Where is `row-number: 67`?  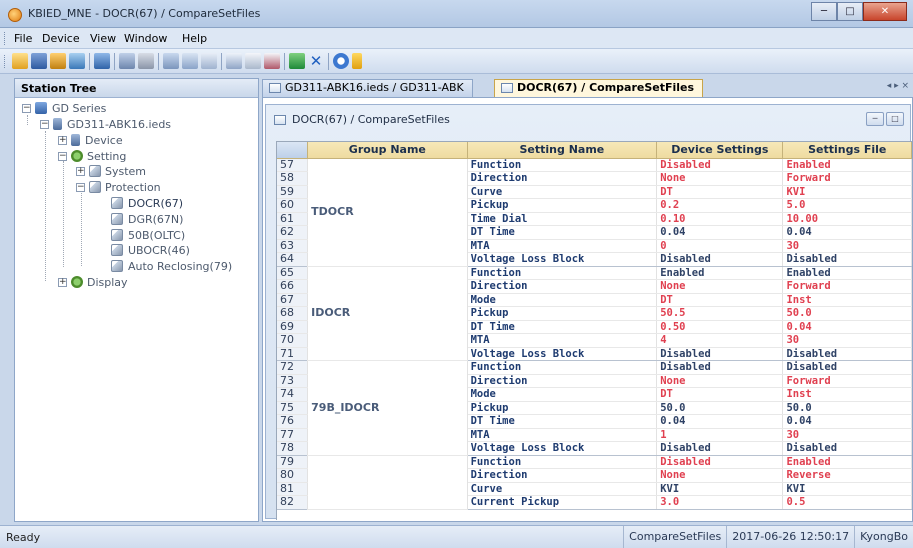 row-number: 67 is located at coordinates (293, 300).